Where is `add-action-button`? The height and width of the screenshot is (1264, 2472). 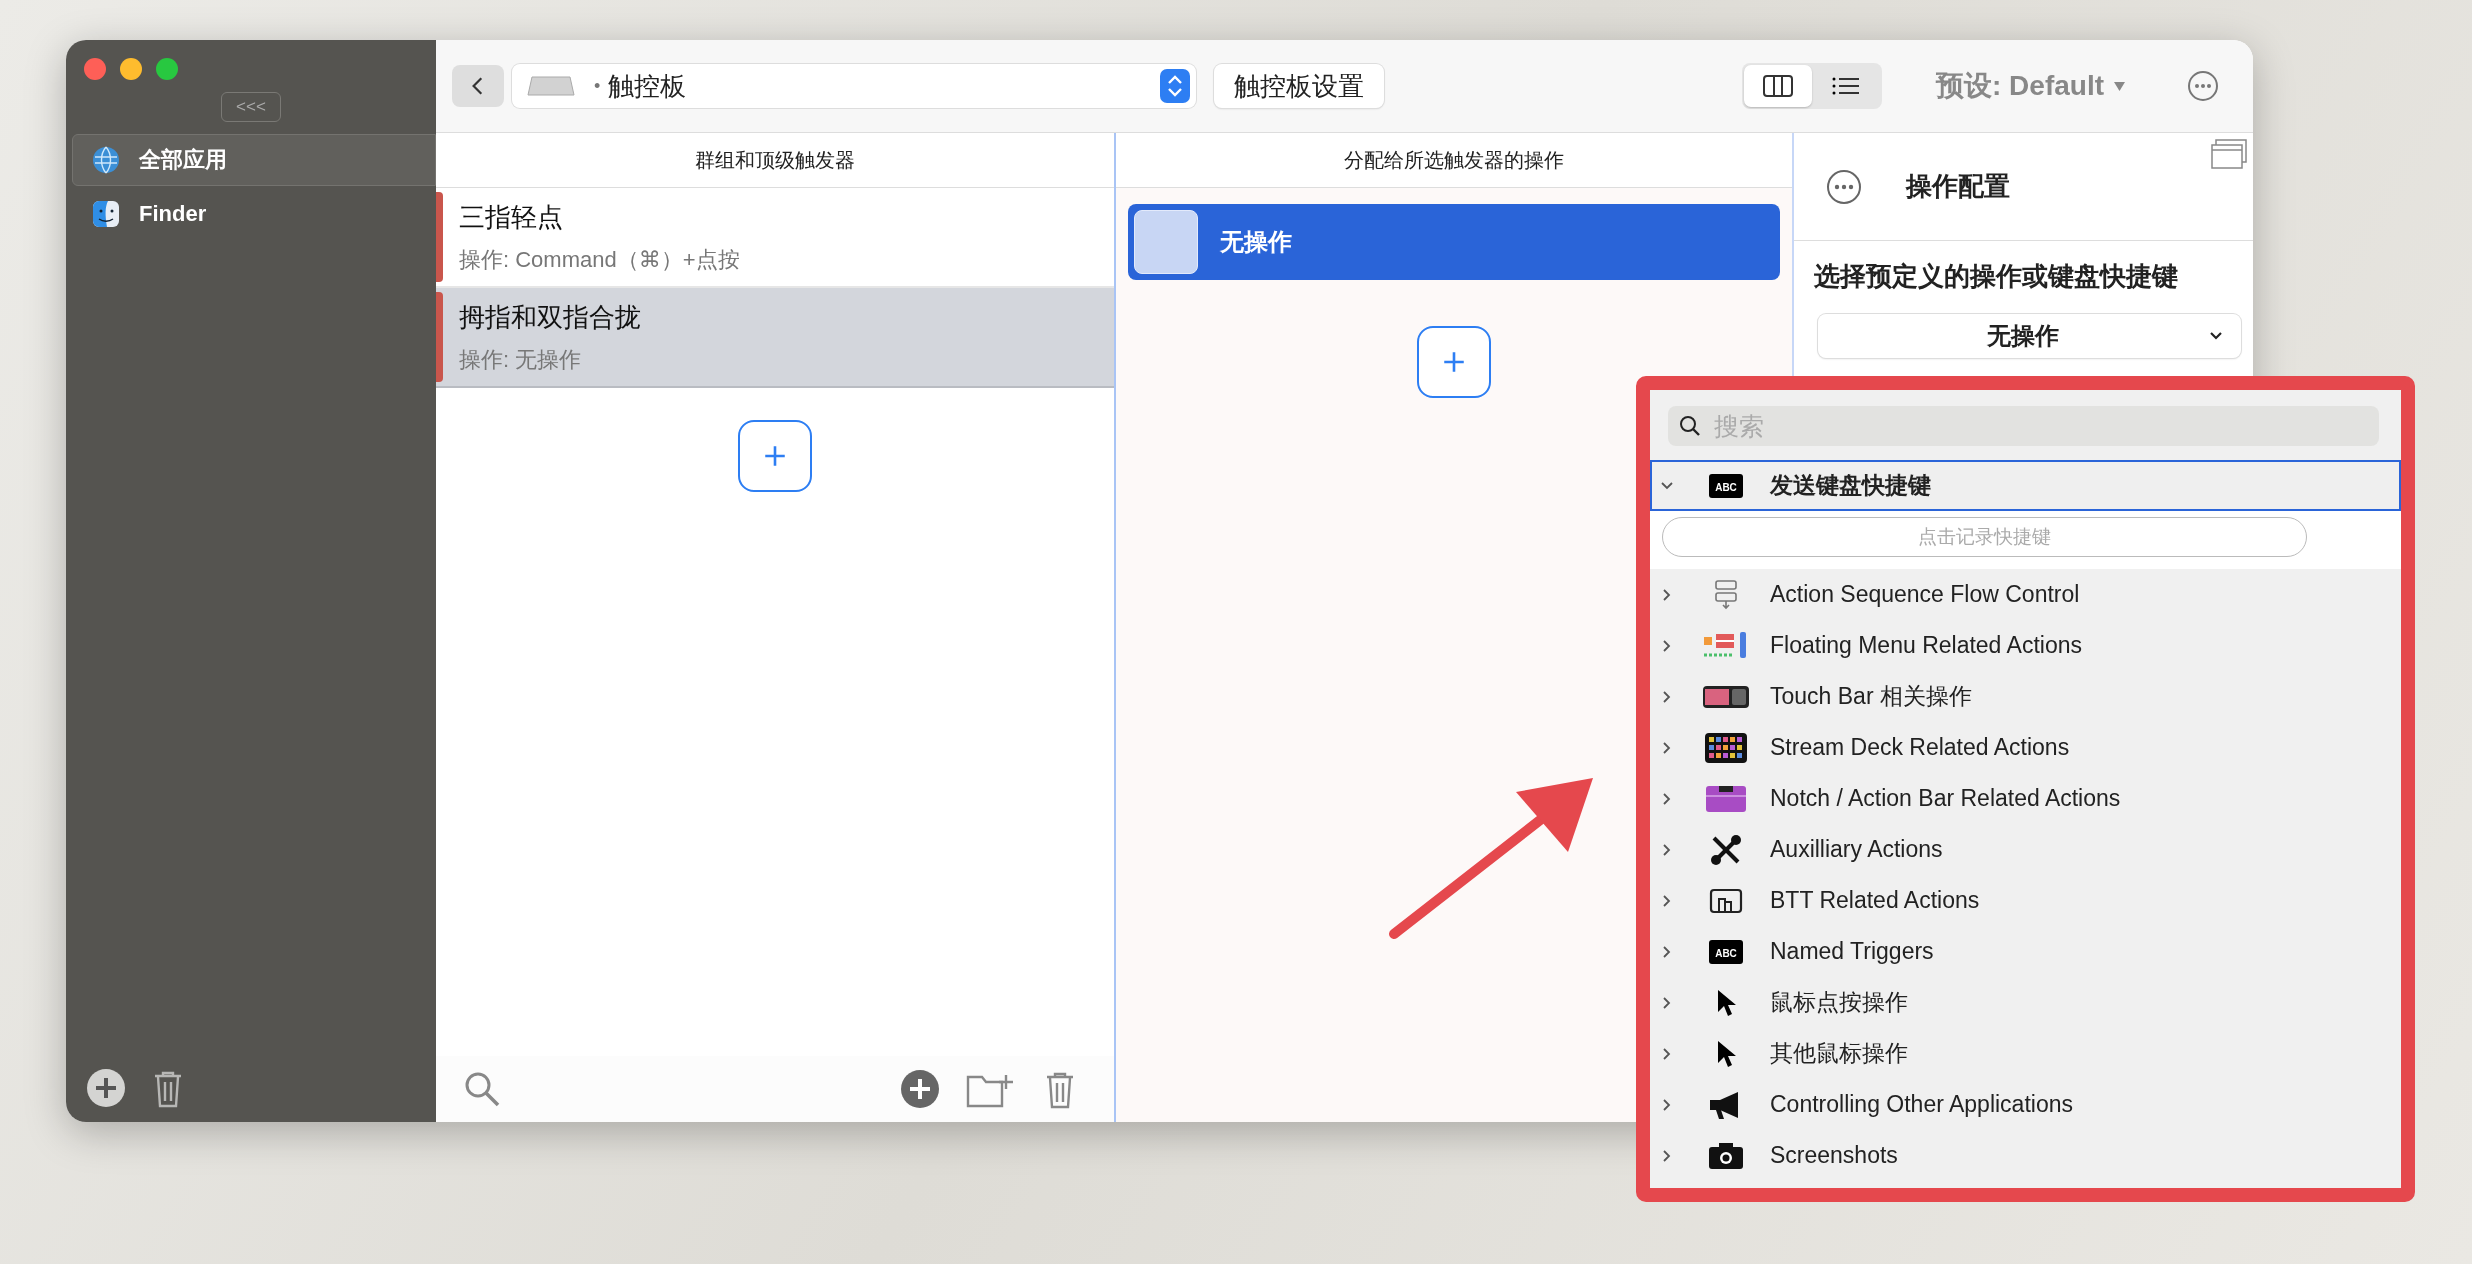
add-action-button is located at coordinates (1454, 362).